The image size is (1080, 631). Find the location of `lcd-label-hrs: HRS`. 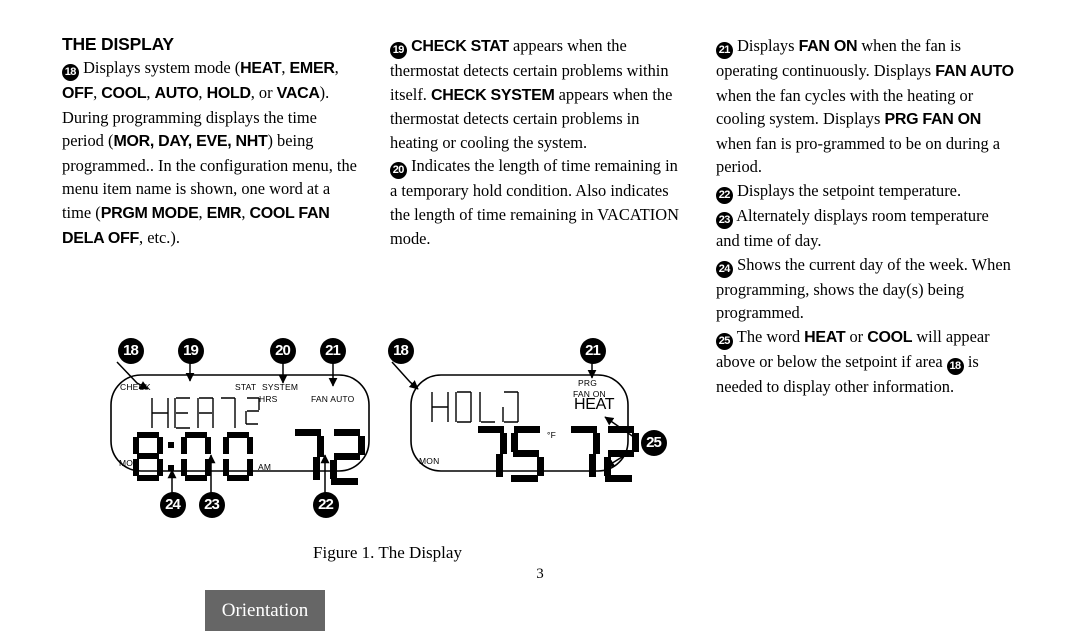

lcd-label-hrs: HRS is located at coordinates (268, 399).